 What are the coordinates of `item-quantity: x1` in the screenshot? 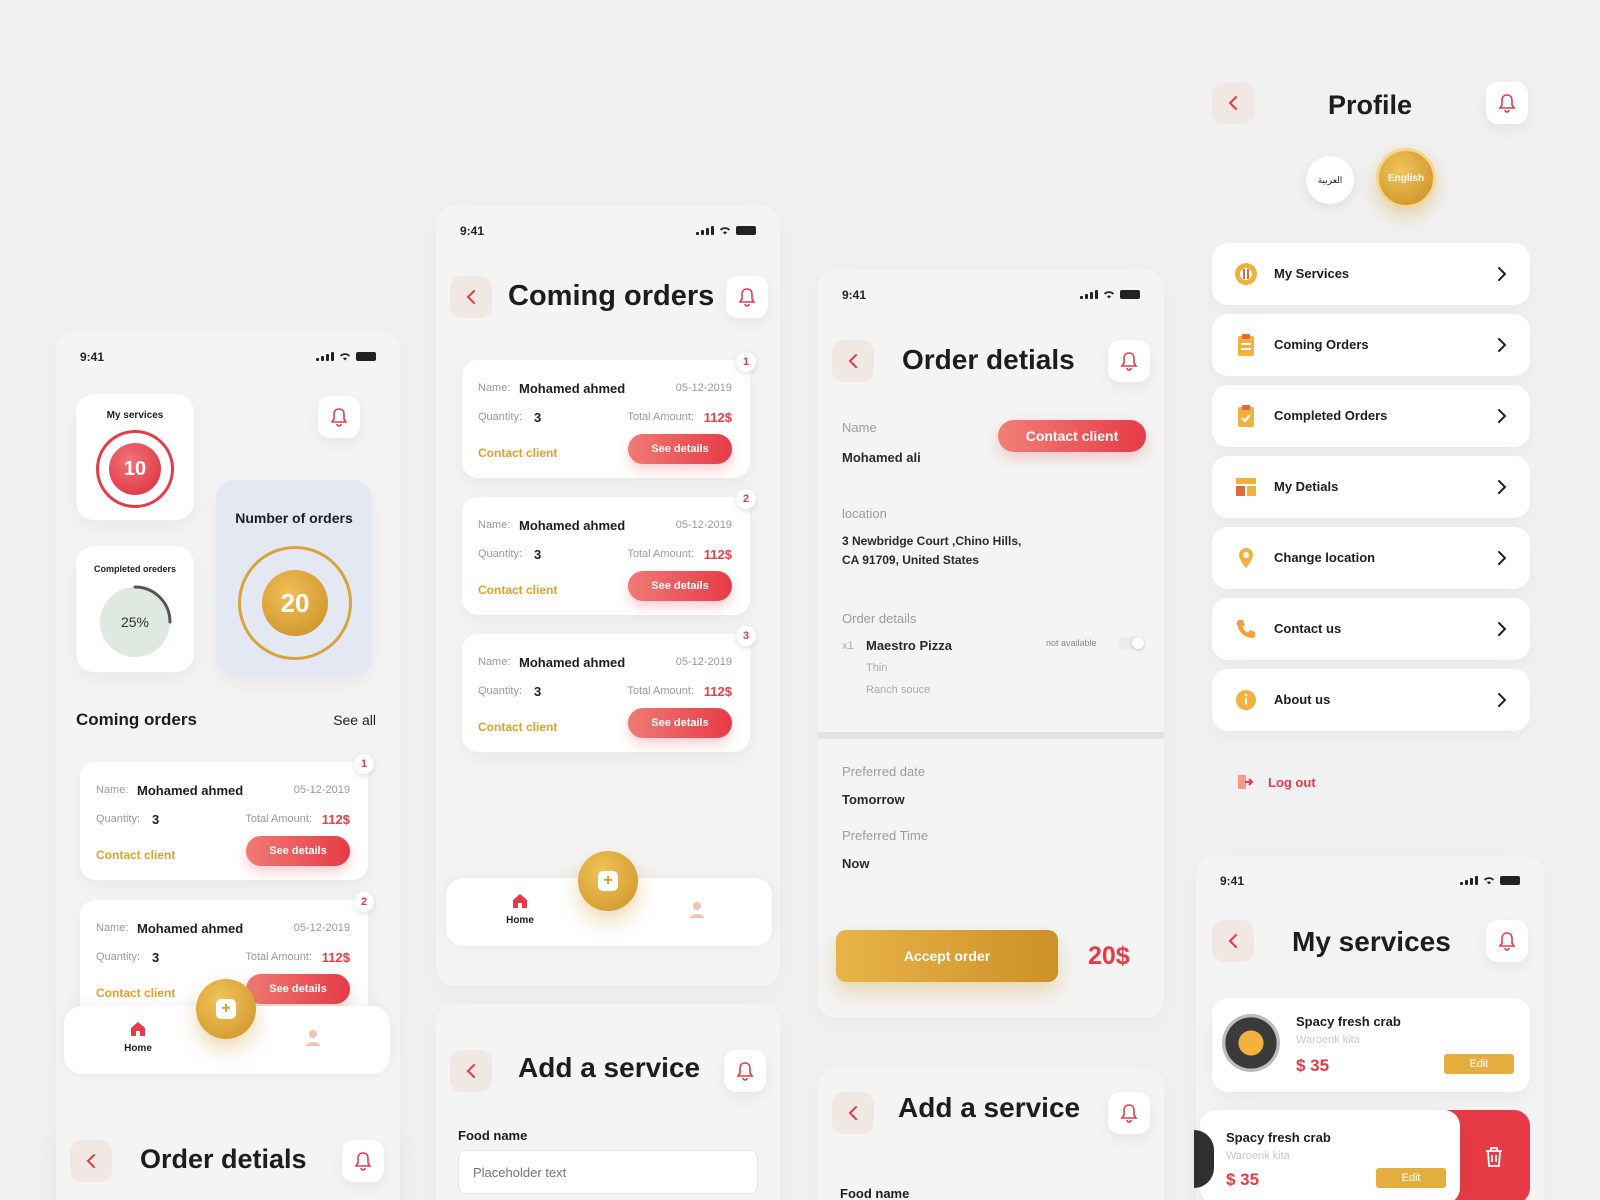 It's located at (848, 646).